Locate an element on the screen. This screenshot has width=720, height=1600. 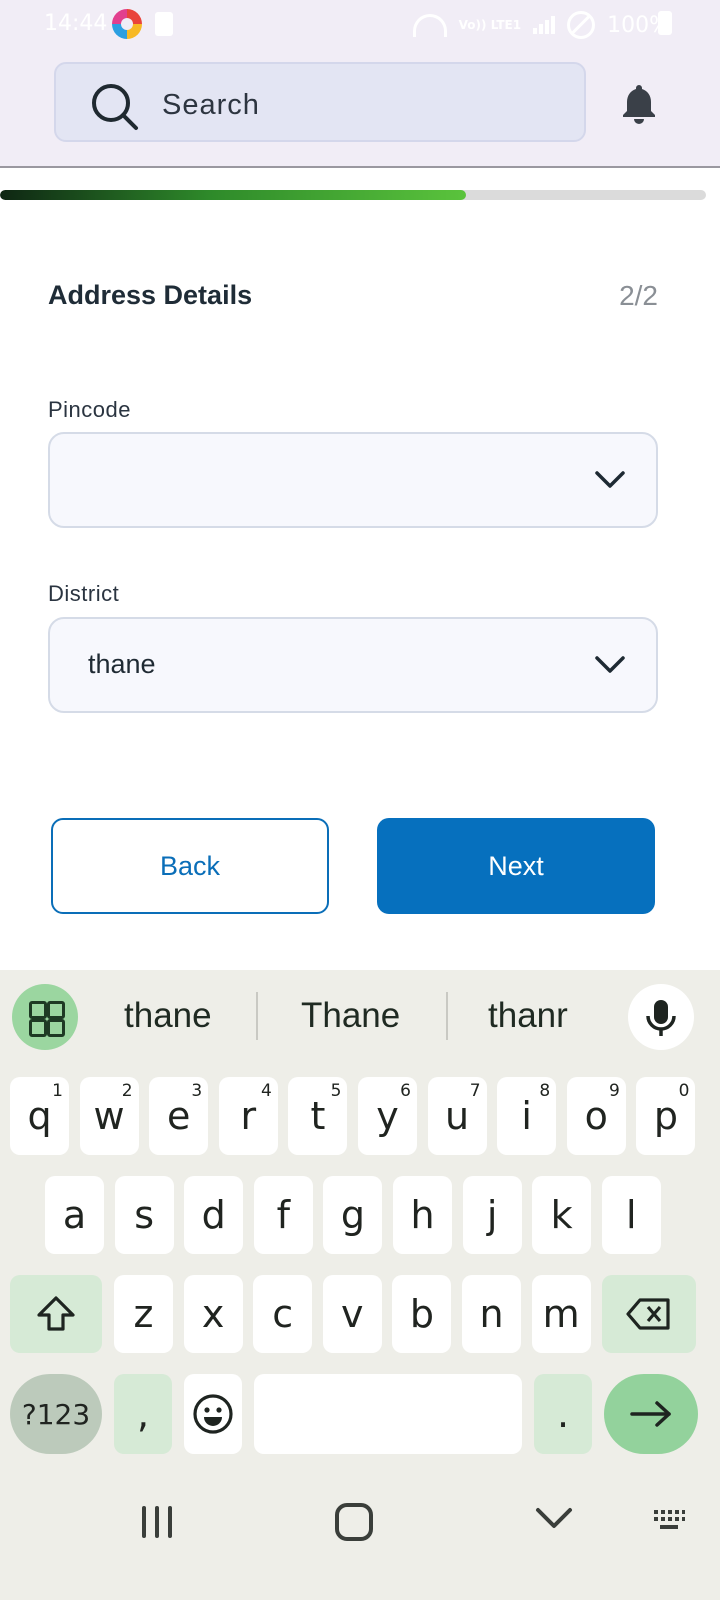
key-label: r is located at coordinates (248, 1116).